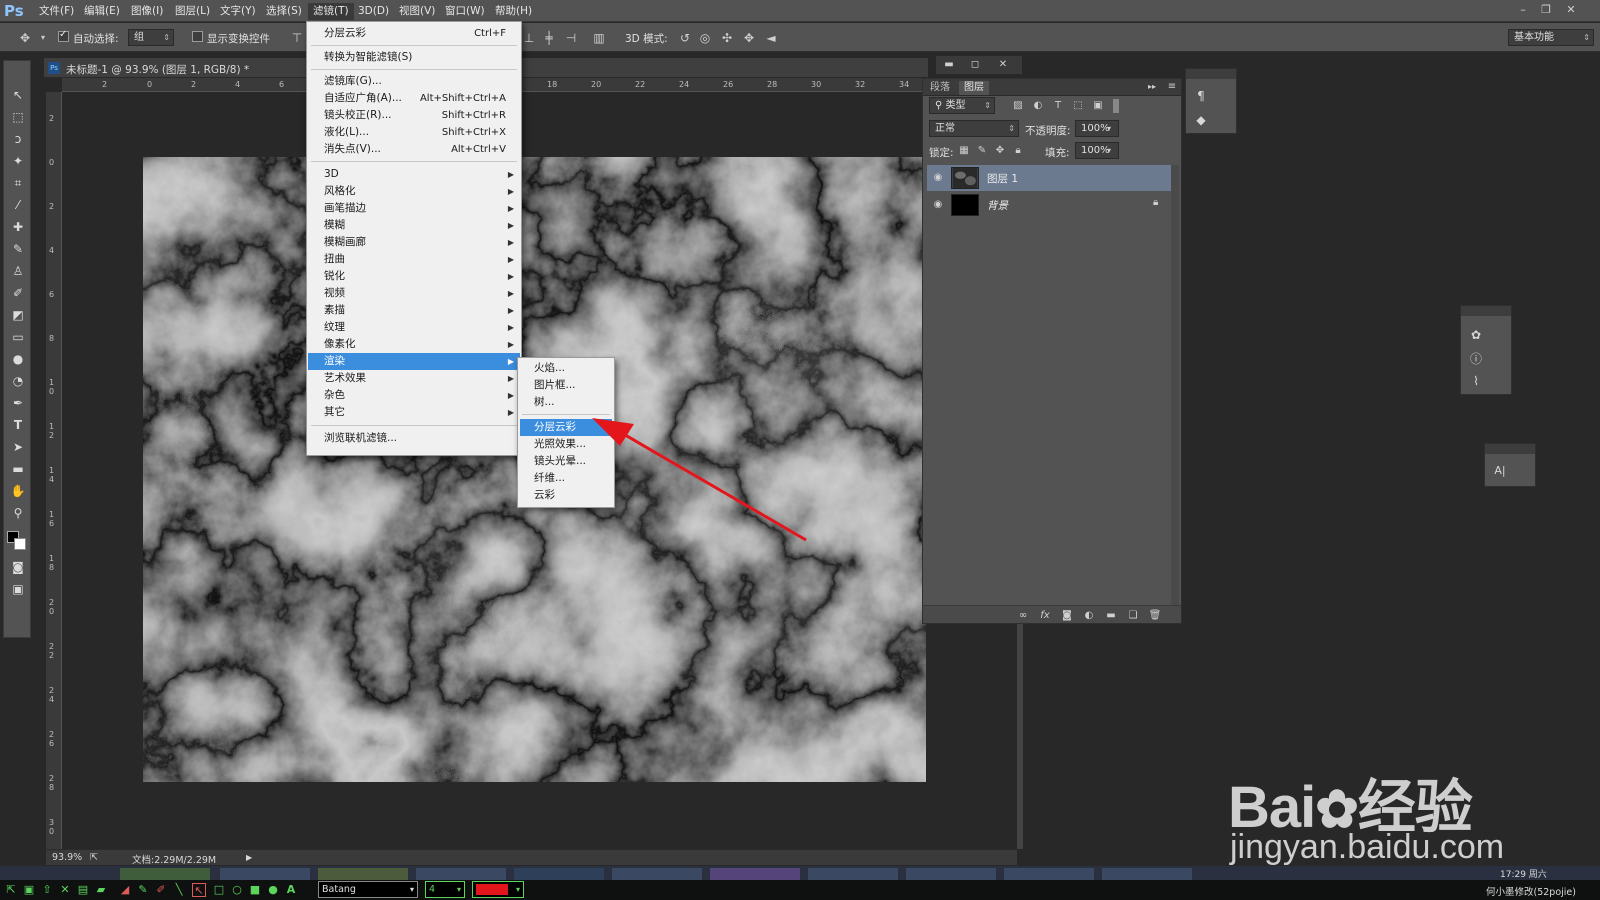  I want to click on tool-preset-dropdown-icon: ▾, so click(43, 38).